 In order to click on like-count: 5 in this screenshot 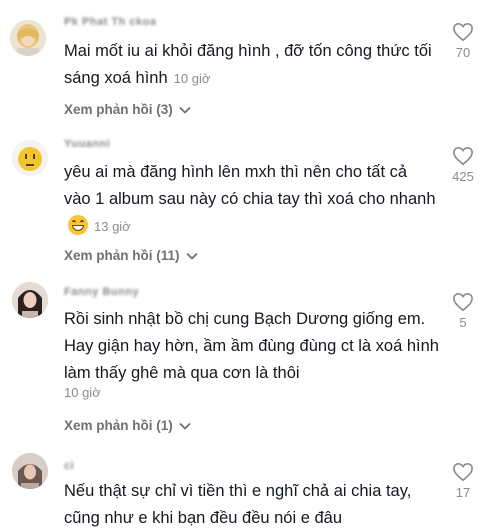, I will do `click(463, 322)`.